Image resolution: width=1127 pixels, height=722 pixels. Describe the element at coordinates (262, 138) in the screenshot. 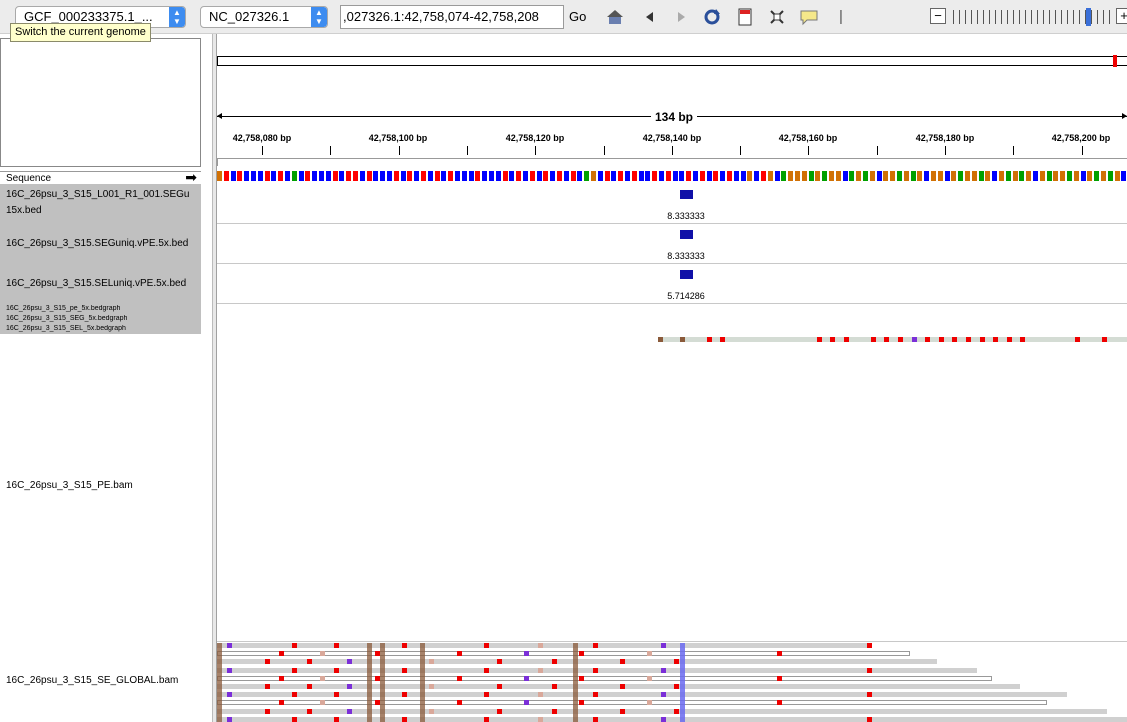

I see `ruler-tick-label: 42,758,080 bp` at that location.